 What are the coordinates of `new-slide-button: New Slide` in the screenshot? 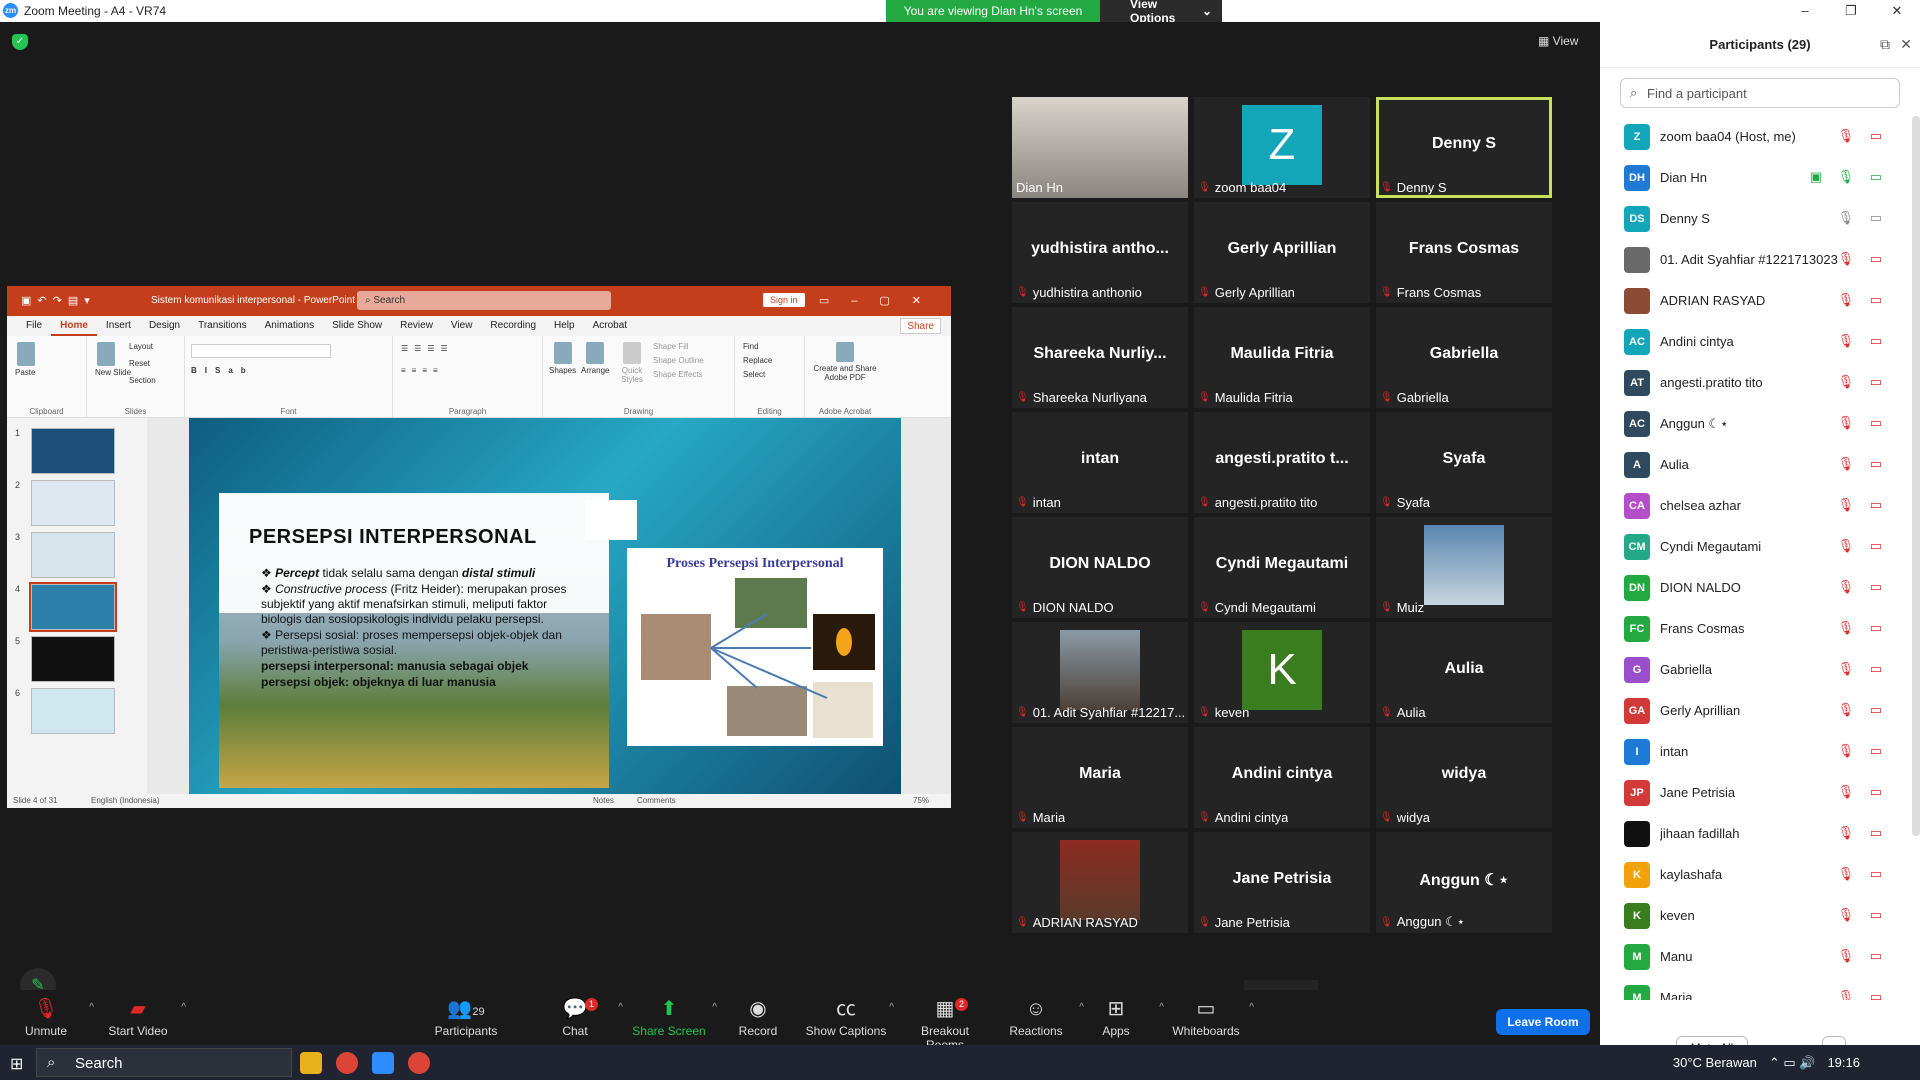 It's located at (113, 359).